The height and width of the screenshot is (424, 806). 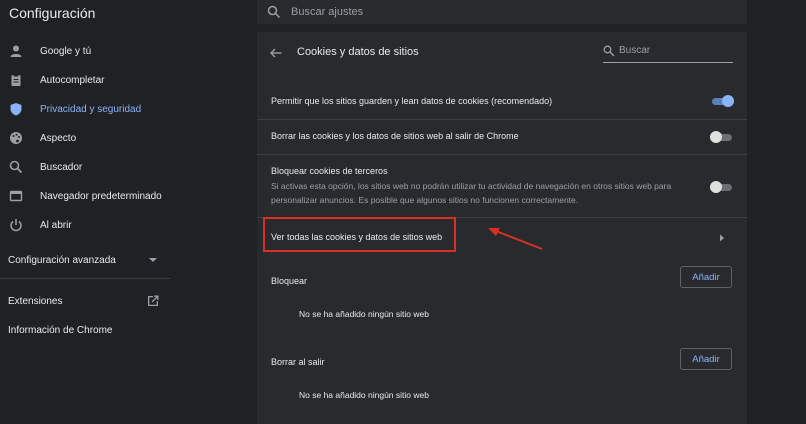 What do you see at coordinates (723, 101) in the screenshot?
I see `allow-cookies-toggle` at bounding box center [723, 101].